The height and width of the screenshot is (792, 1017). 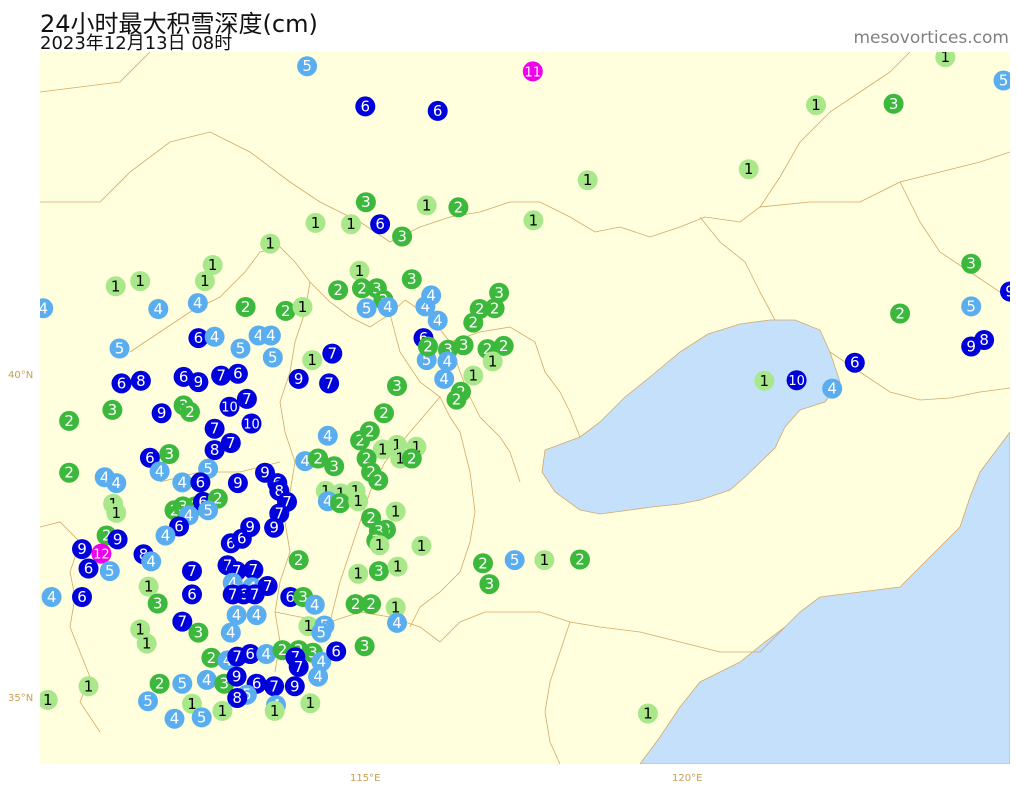 What do you see at coordinates (21, 698) in the screenshot?
I see `lat-label-35n: 35°N` at bounding box center [21, 698].